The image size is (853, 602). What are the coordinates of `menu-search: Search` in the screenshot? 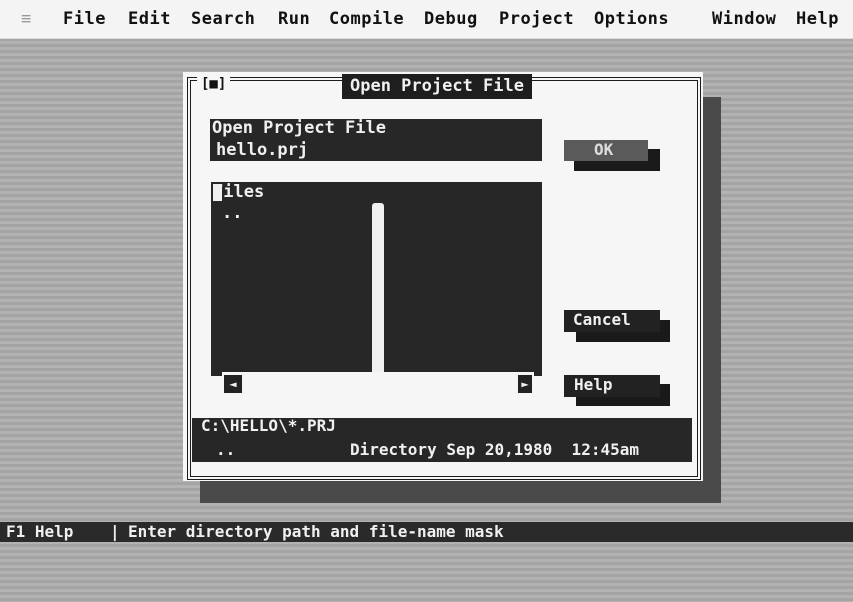 It's located at (223, 19).